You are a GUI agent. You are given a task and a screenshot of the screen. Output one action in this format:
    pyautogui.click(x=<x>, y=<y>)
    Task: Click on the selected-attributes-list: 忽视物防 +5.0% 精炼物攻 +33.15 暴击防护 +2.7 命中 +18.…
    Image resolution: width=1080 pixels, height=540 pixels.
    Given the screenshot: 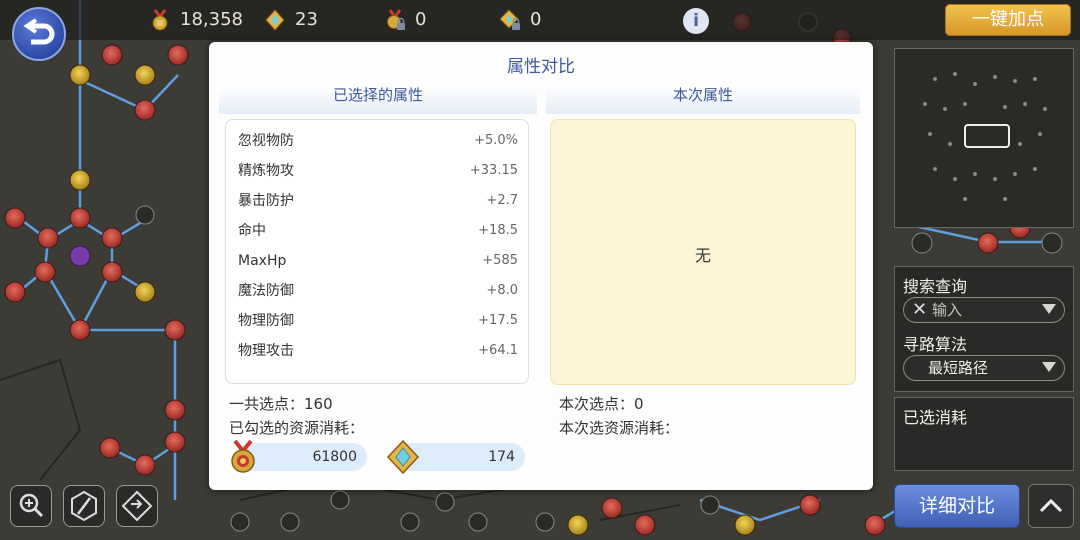 What is the action you would take?
    pyautogui.click(x=377, y=251)
    